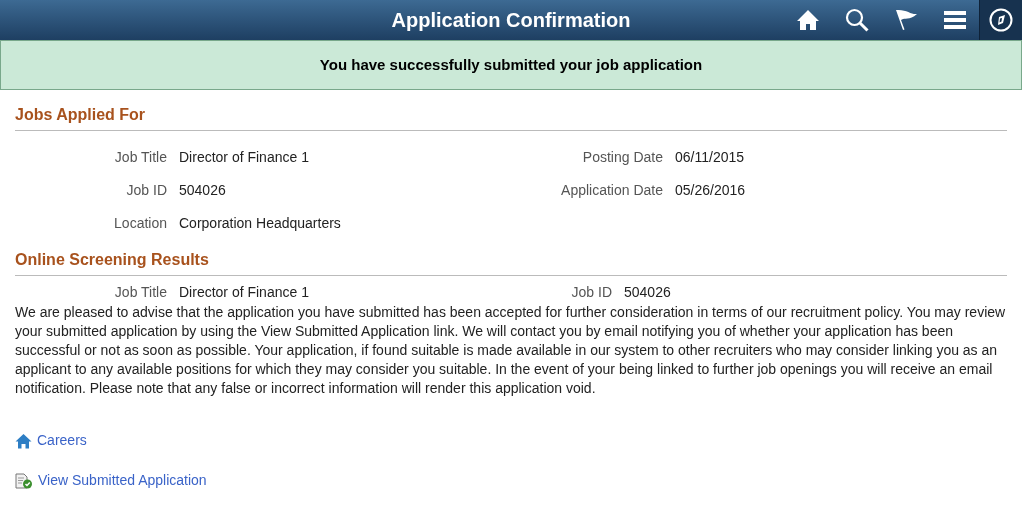 The image size is (1022, 511). I want to click on section-heading: Online Screening Results, so click(511, 262).